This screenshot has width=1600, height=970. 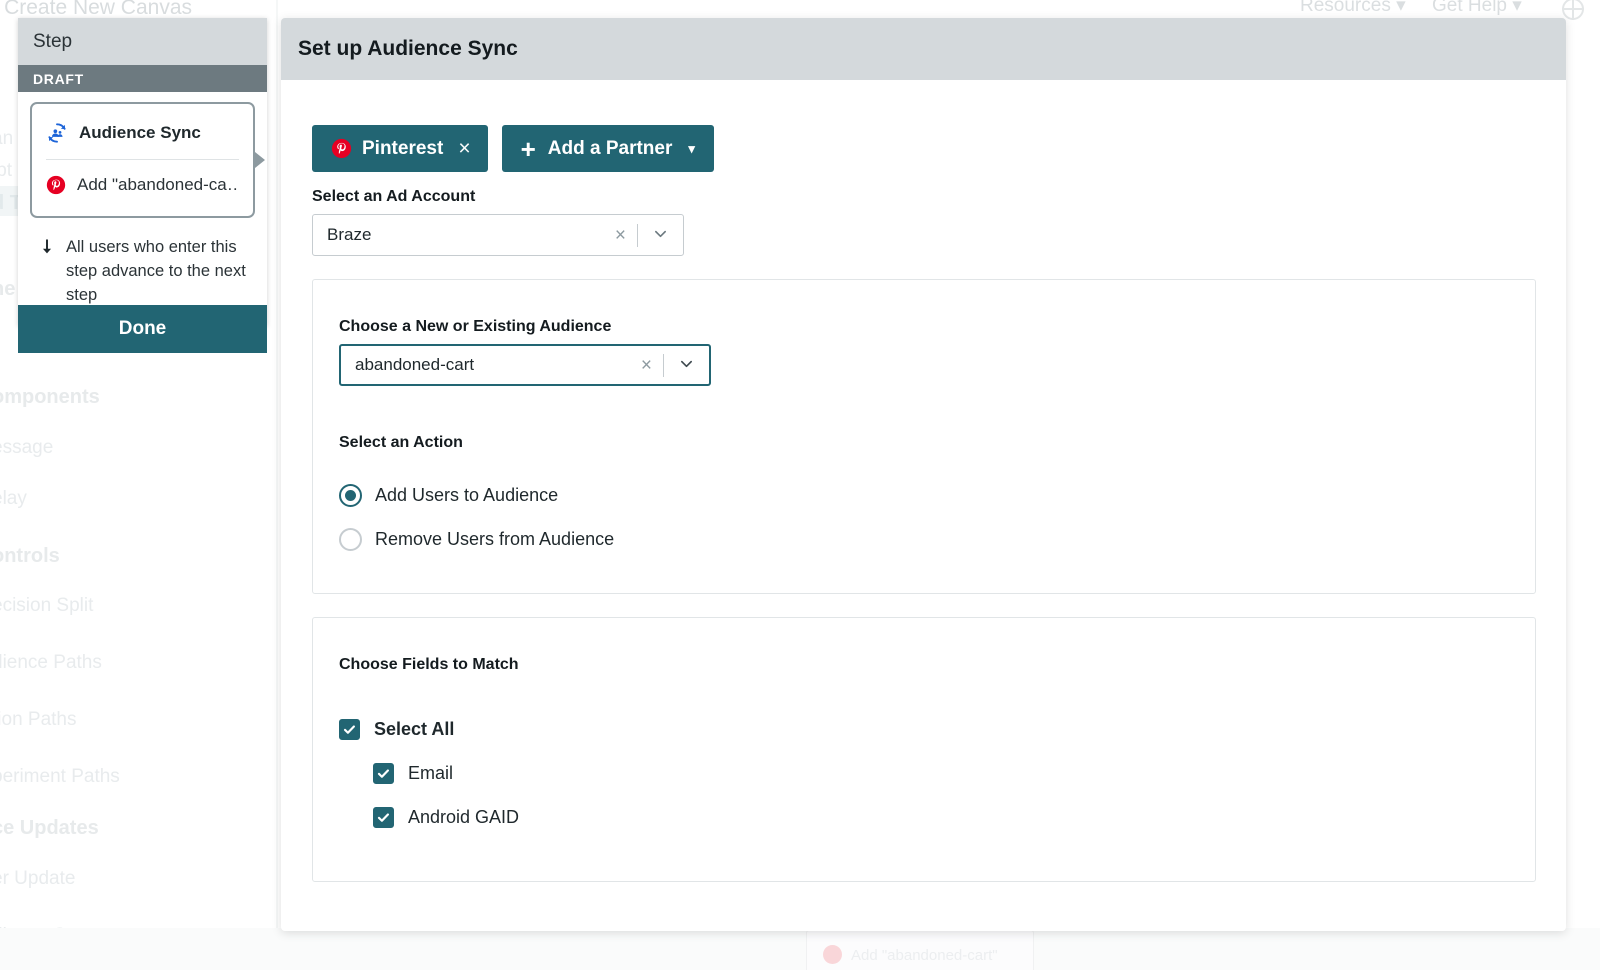 What do you see at coordinates (277, 485) in the screenshot?
I see `background-panel-edge` at bounding box center [277, 485].